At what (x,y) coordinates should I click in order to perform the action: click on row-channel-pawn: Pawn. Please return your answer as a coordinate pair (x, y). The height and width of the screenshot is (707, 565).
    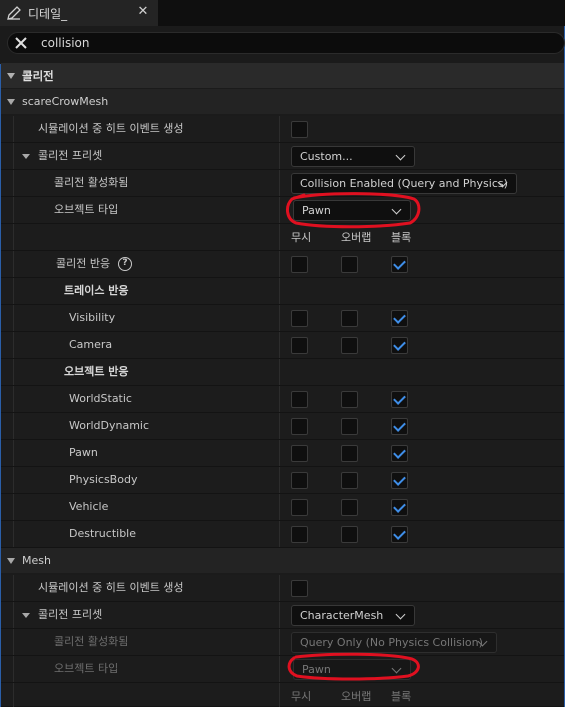
    Looking at the image, I should click on (282, 453).